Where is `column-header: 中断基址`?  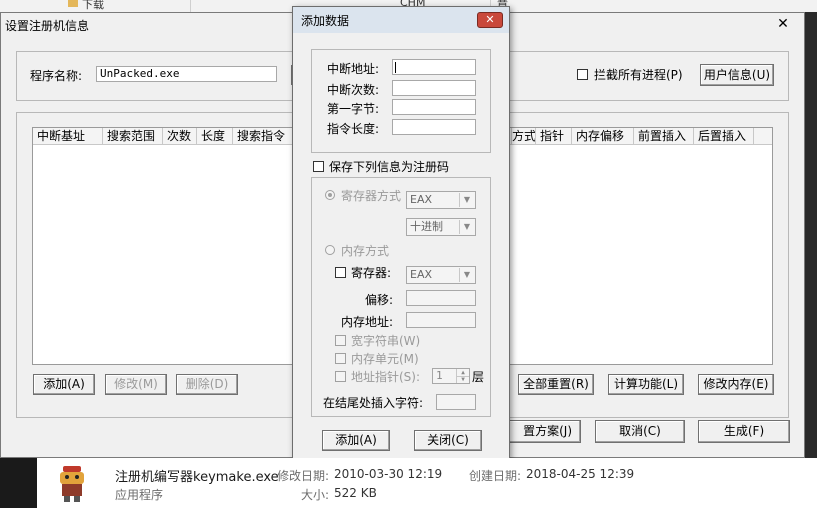
column-header: 中断基址 is located at coordinates (68, 136).